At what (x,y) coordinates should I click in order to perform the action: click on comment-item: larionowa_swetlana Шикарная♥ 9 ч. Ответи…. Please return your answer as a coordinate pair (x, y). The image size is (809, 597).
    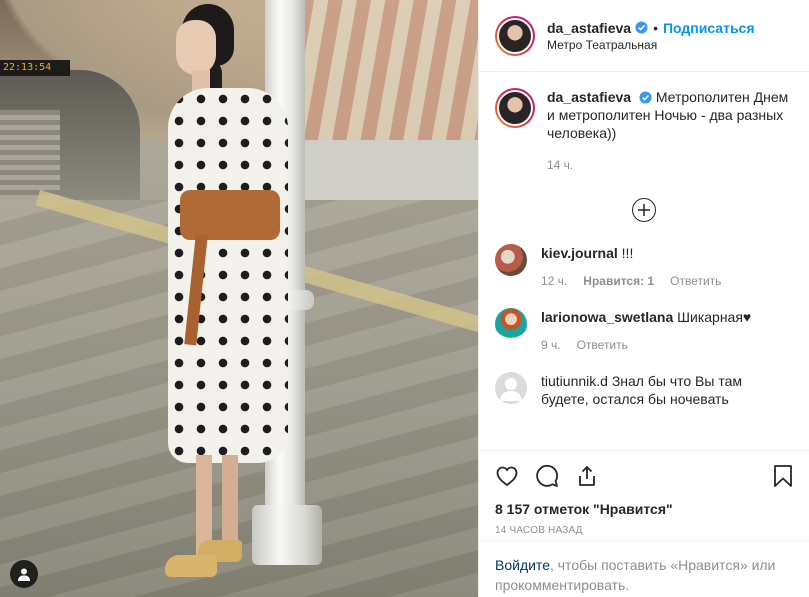
    Looking at the image, I should click on (644, 331).